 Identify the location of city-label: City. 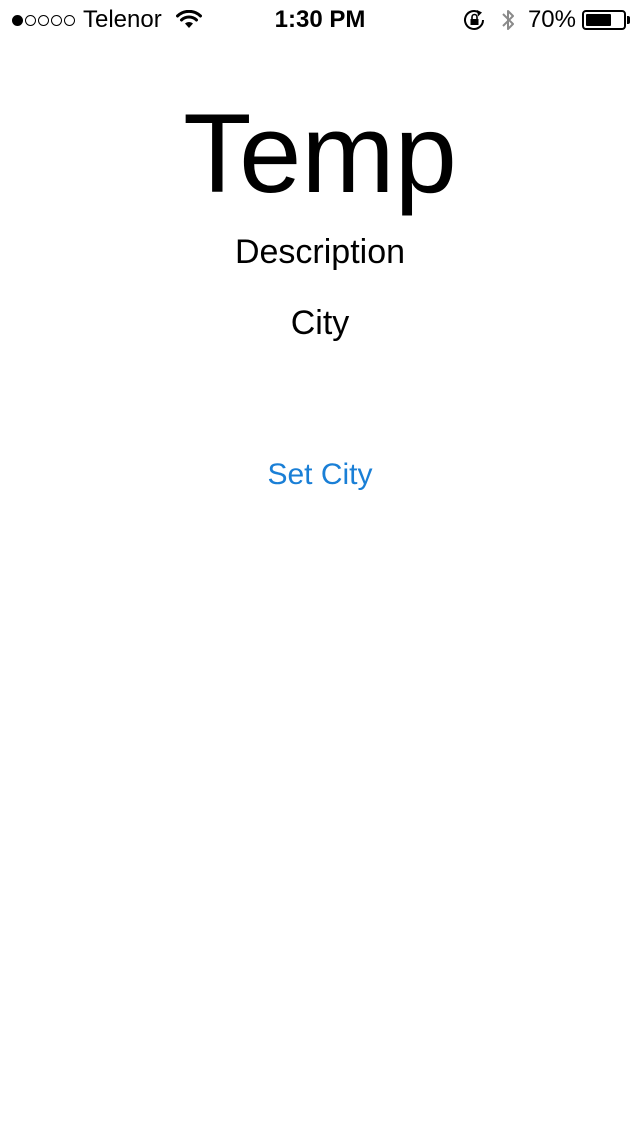
(320, 323).